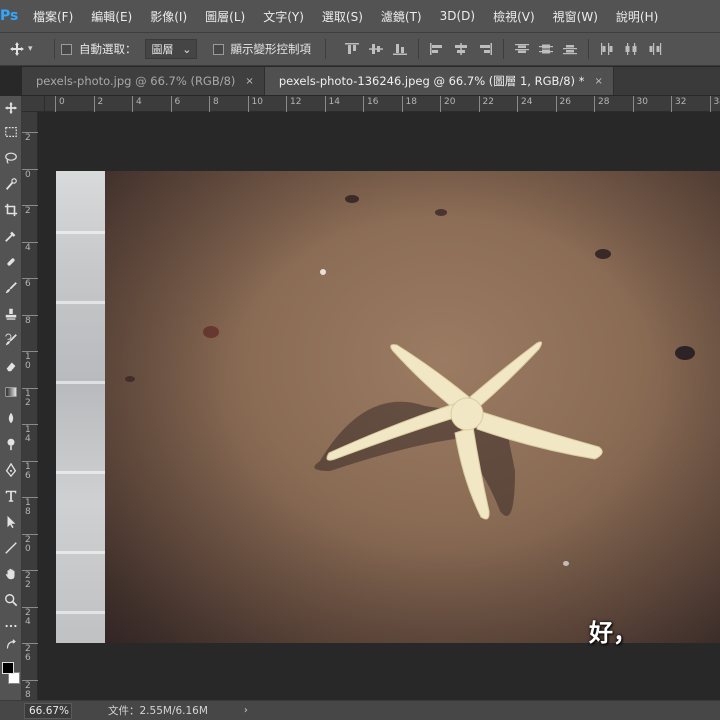 This screenshot has width=720, height=720. What do you see at coordinates (271, 49) in the screenshot?
I see `show-transform-label: 顯示變形控制項` at bounding box center [271, 49].